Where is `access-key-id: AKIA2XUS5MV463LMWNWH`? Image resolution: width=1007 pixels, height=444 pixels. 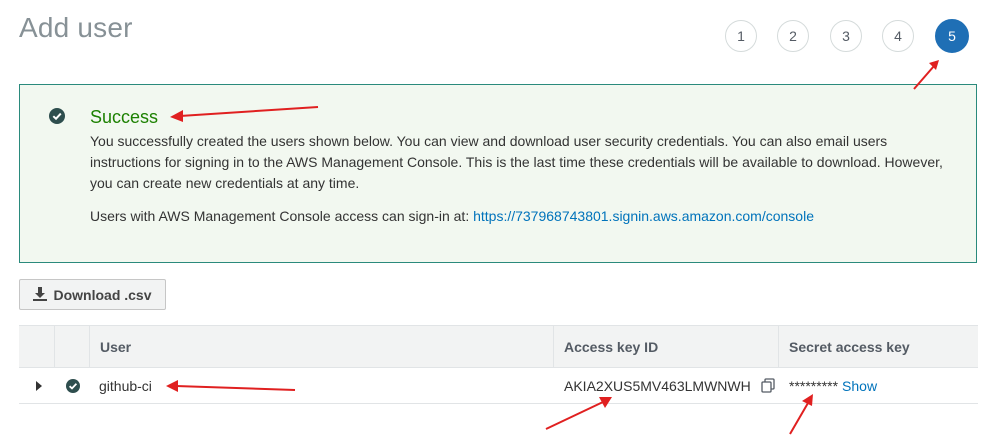
access-key-id: AKIA2XUS5MV463LMWNWH is located at coordinates (657, 385).